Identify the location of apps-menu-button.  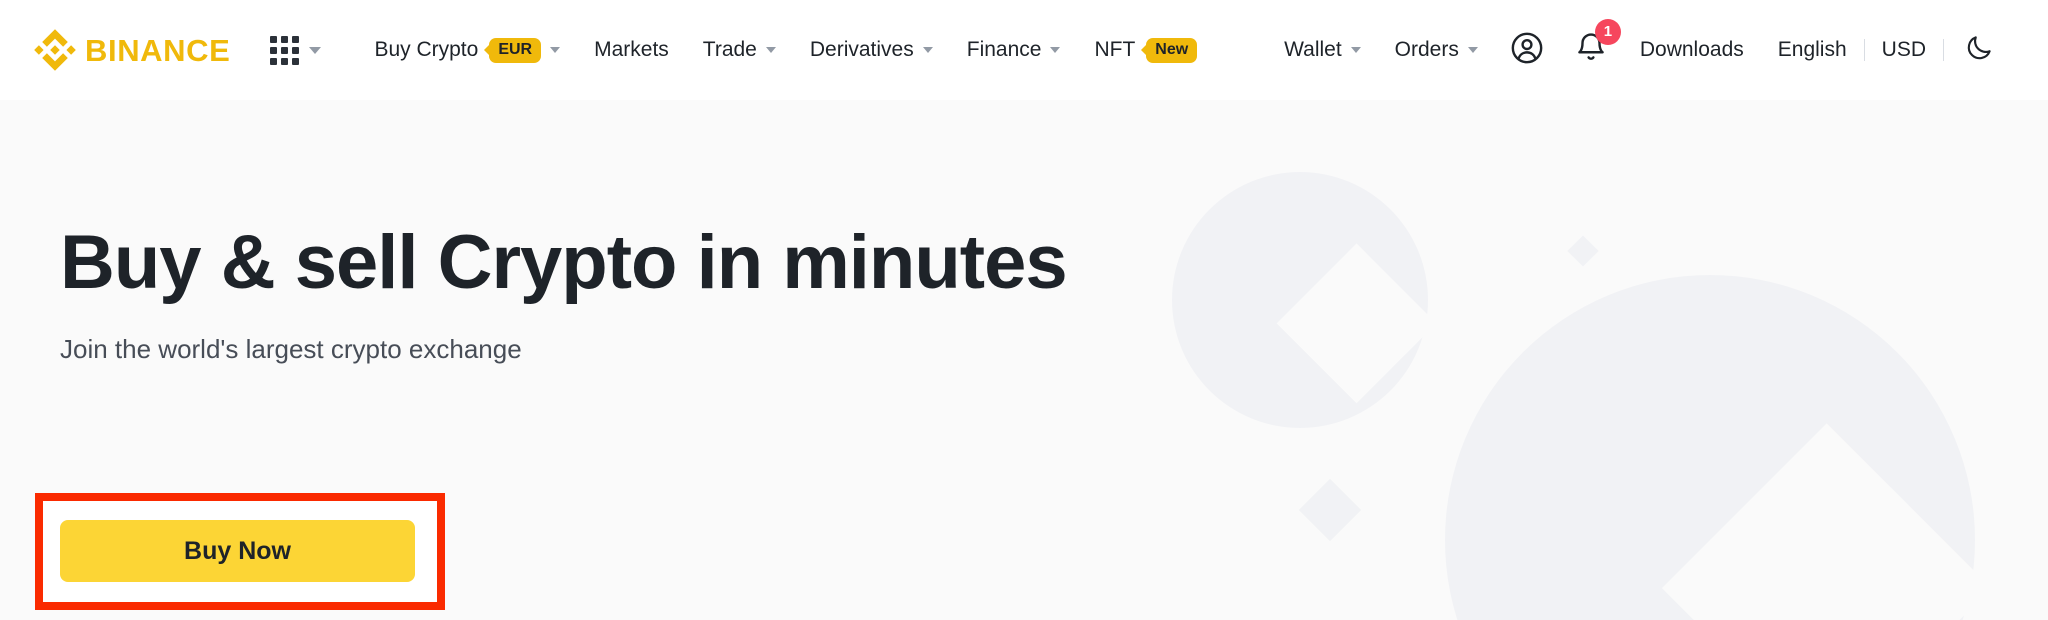
(296, 50).